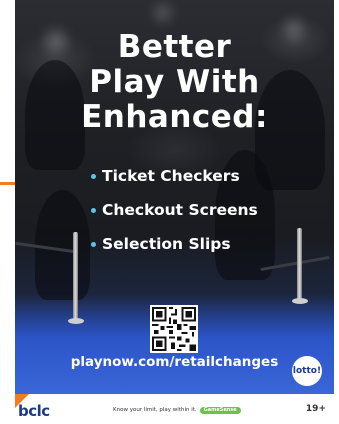 The height and width of the screenshot is (424, 339). What do you see at coordinates (171, 176) in the screenshot?
I see `feature-label: Ticket Checkers` at bounding box center [171, 176].